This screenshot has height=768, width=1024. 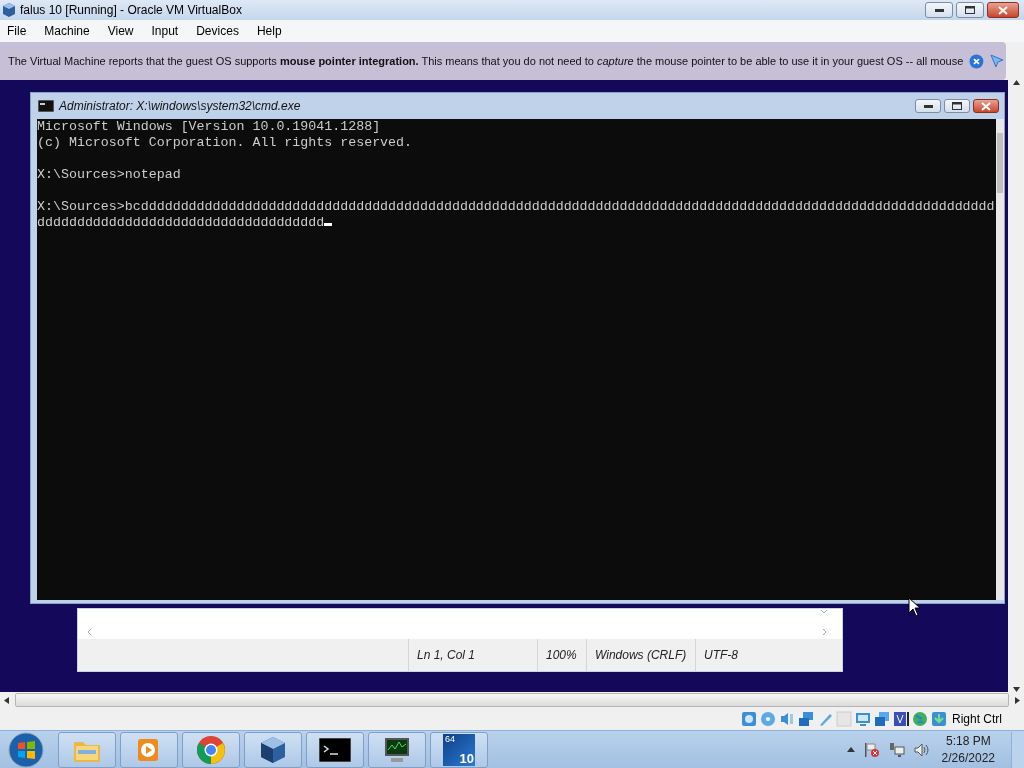 What do you see at coordinates (269, 31) in the screenshot?
I see `menu-item: Help` at bounding box center [269, 31].